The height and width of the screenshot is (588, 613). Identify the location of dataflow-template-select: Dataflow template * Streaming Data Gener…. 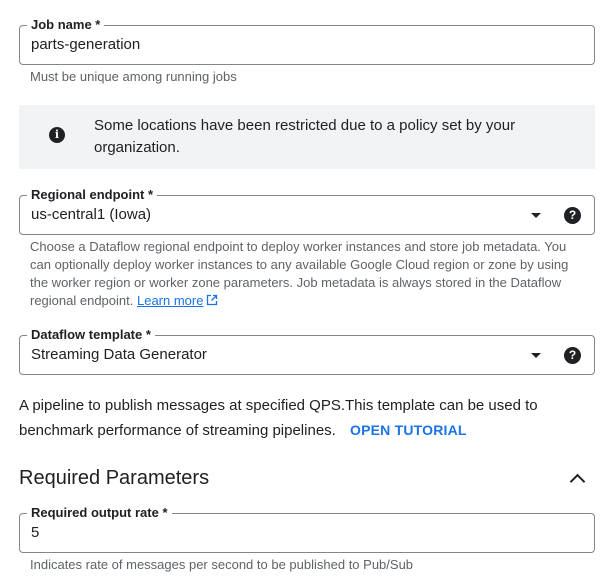
(307, 351).